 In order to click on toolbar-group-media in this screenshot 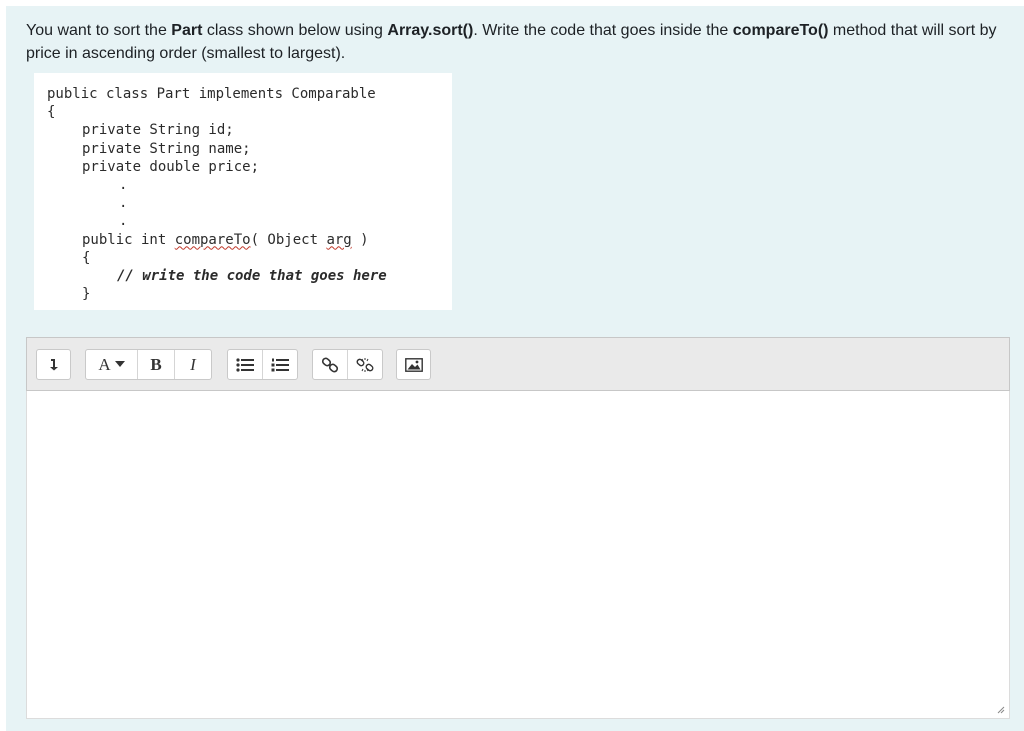, I will do `click(413, 364)`.